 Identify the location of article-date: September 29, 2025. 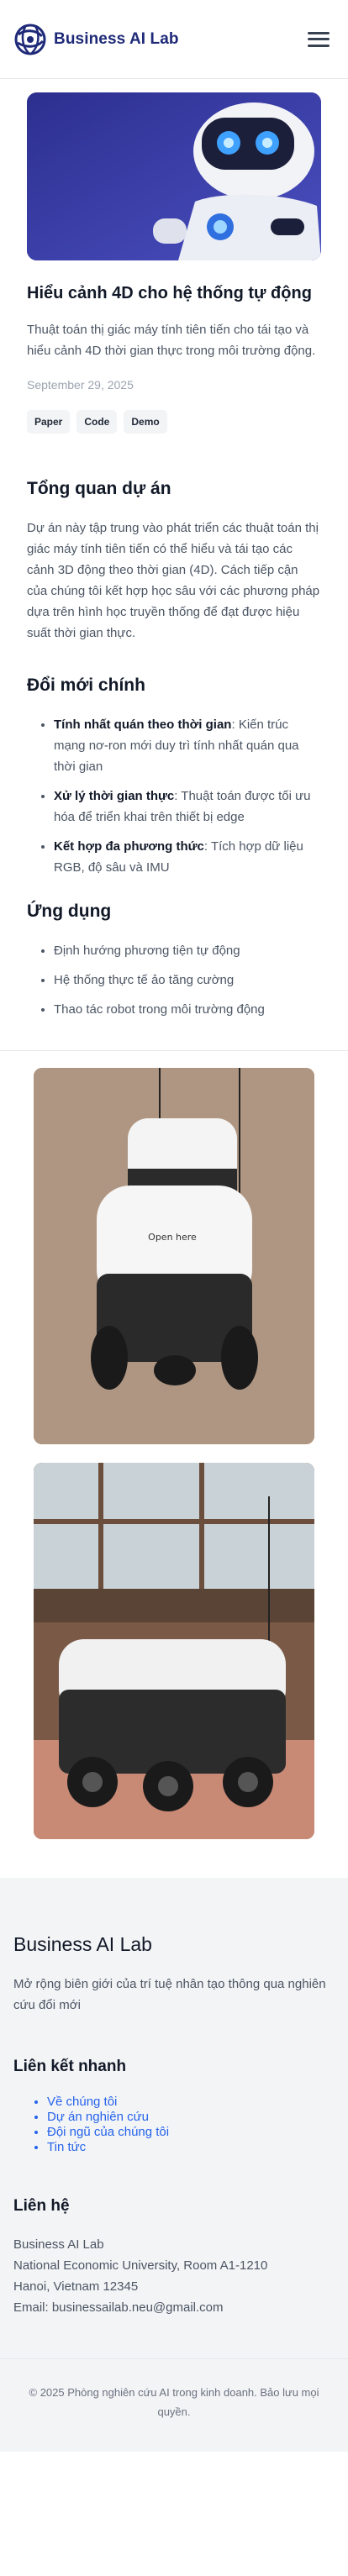
(80, 385).